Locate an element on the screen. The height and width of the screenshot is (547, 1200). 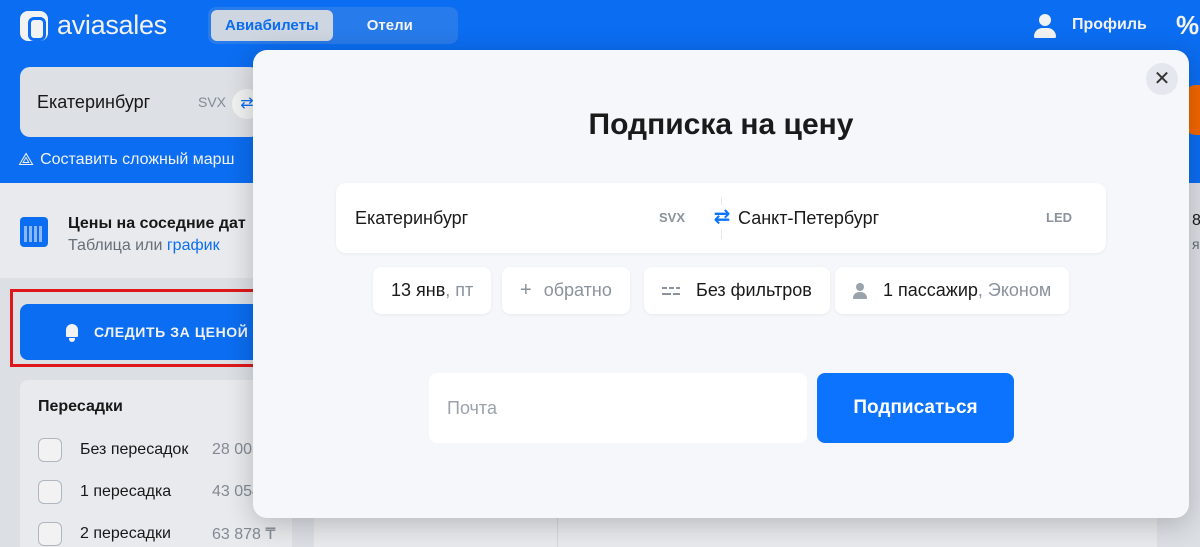
return-label: обратно is located at coordinates (577, 290).